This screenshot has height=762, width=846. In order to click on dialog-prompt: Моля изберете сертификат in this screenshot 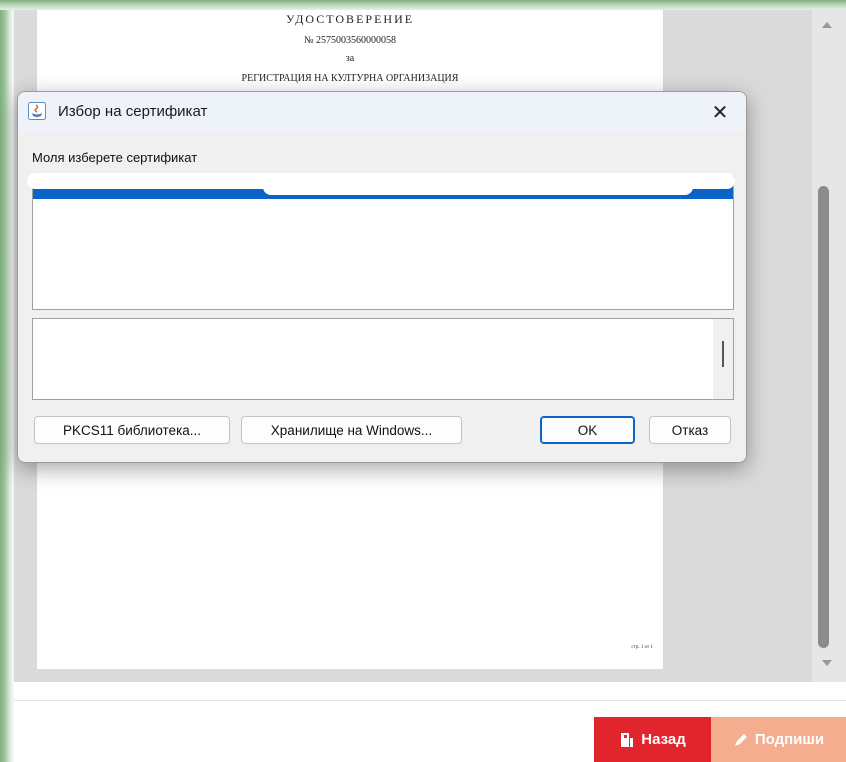, I will do `click(115, 157)`.